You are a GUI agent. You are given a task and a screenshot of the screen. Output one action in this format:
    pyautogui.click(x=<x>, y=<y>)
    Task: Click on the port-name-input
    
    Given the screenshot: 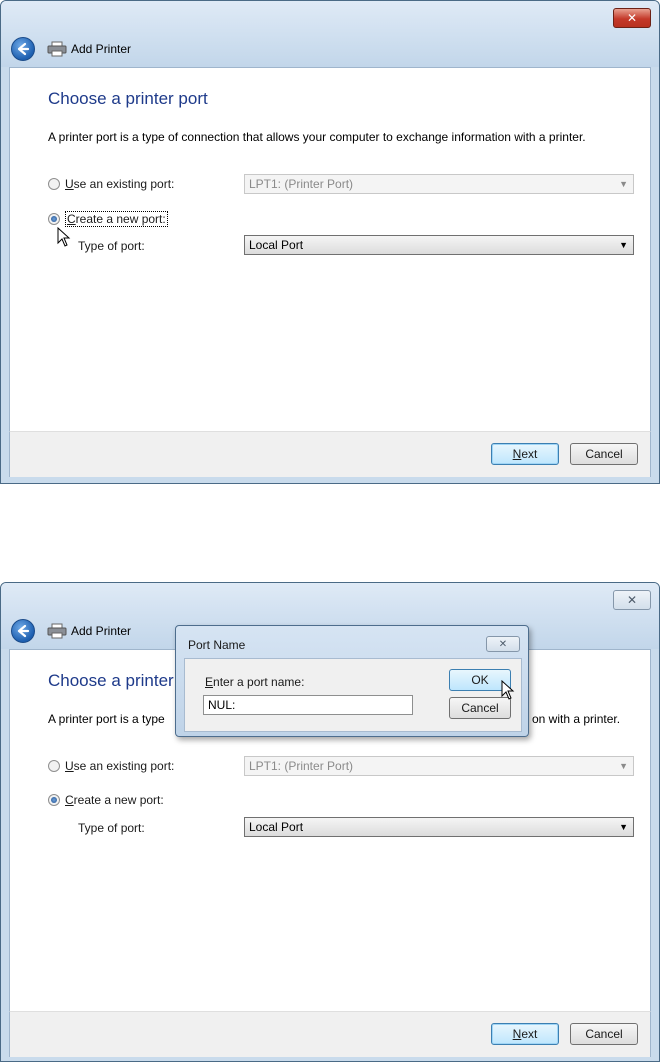 What is the action you would take?
    pyautogui.click(x=308, y=705)
    